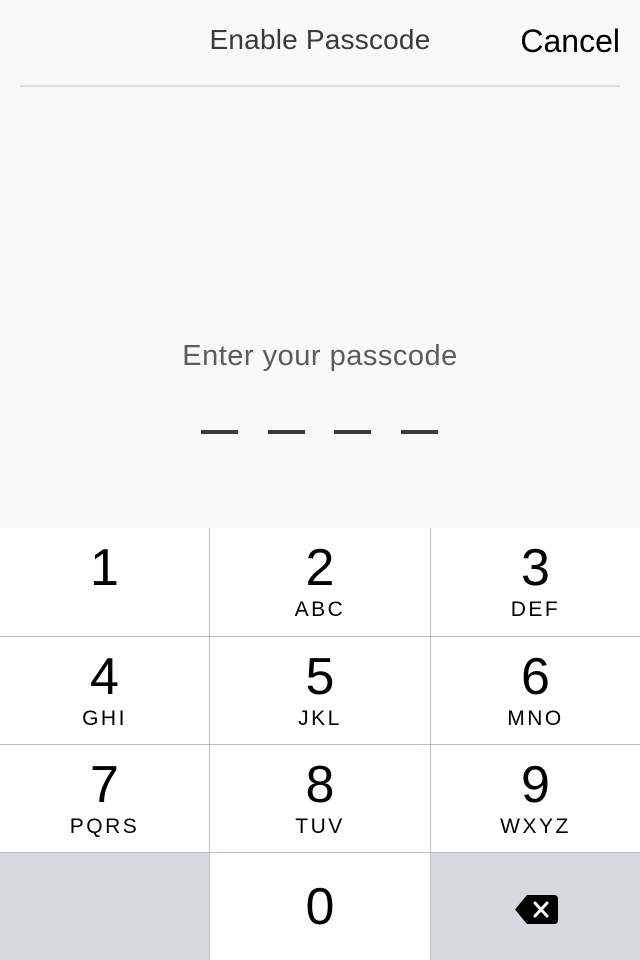 Image resolution: width=640 pixels, height=960 pixels. What do you see at coordinates (320, 785) in the screenshot?
I see `key-digit: 8` at bounding box center [320, 785].